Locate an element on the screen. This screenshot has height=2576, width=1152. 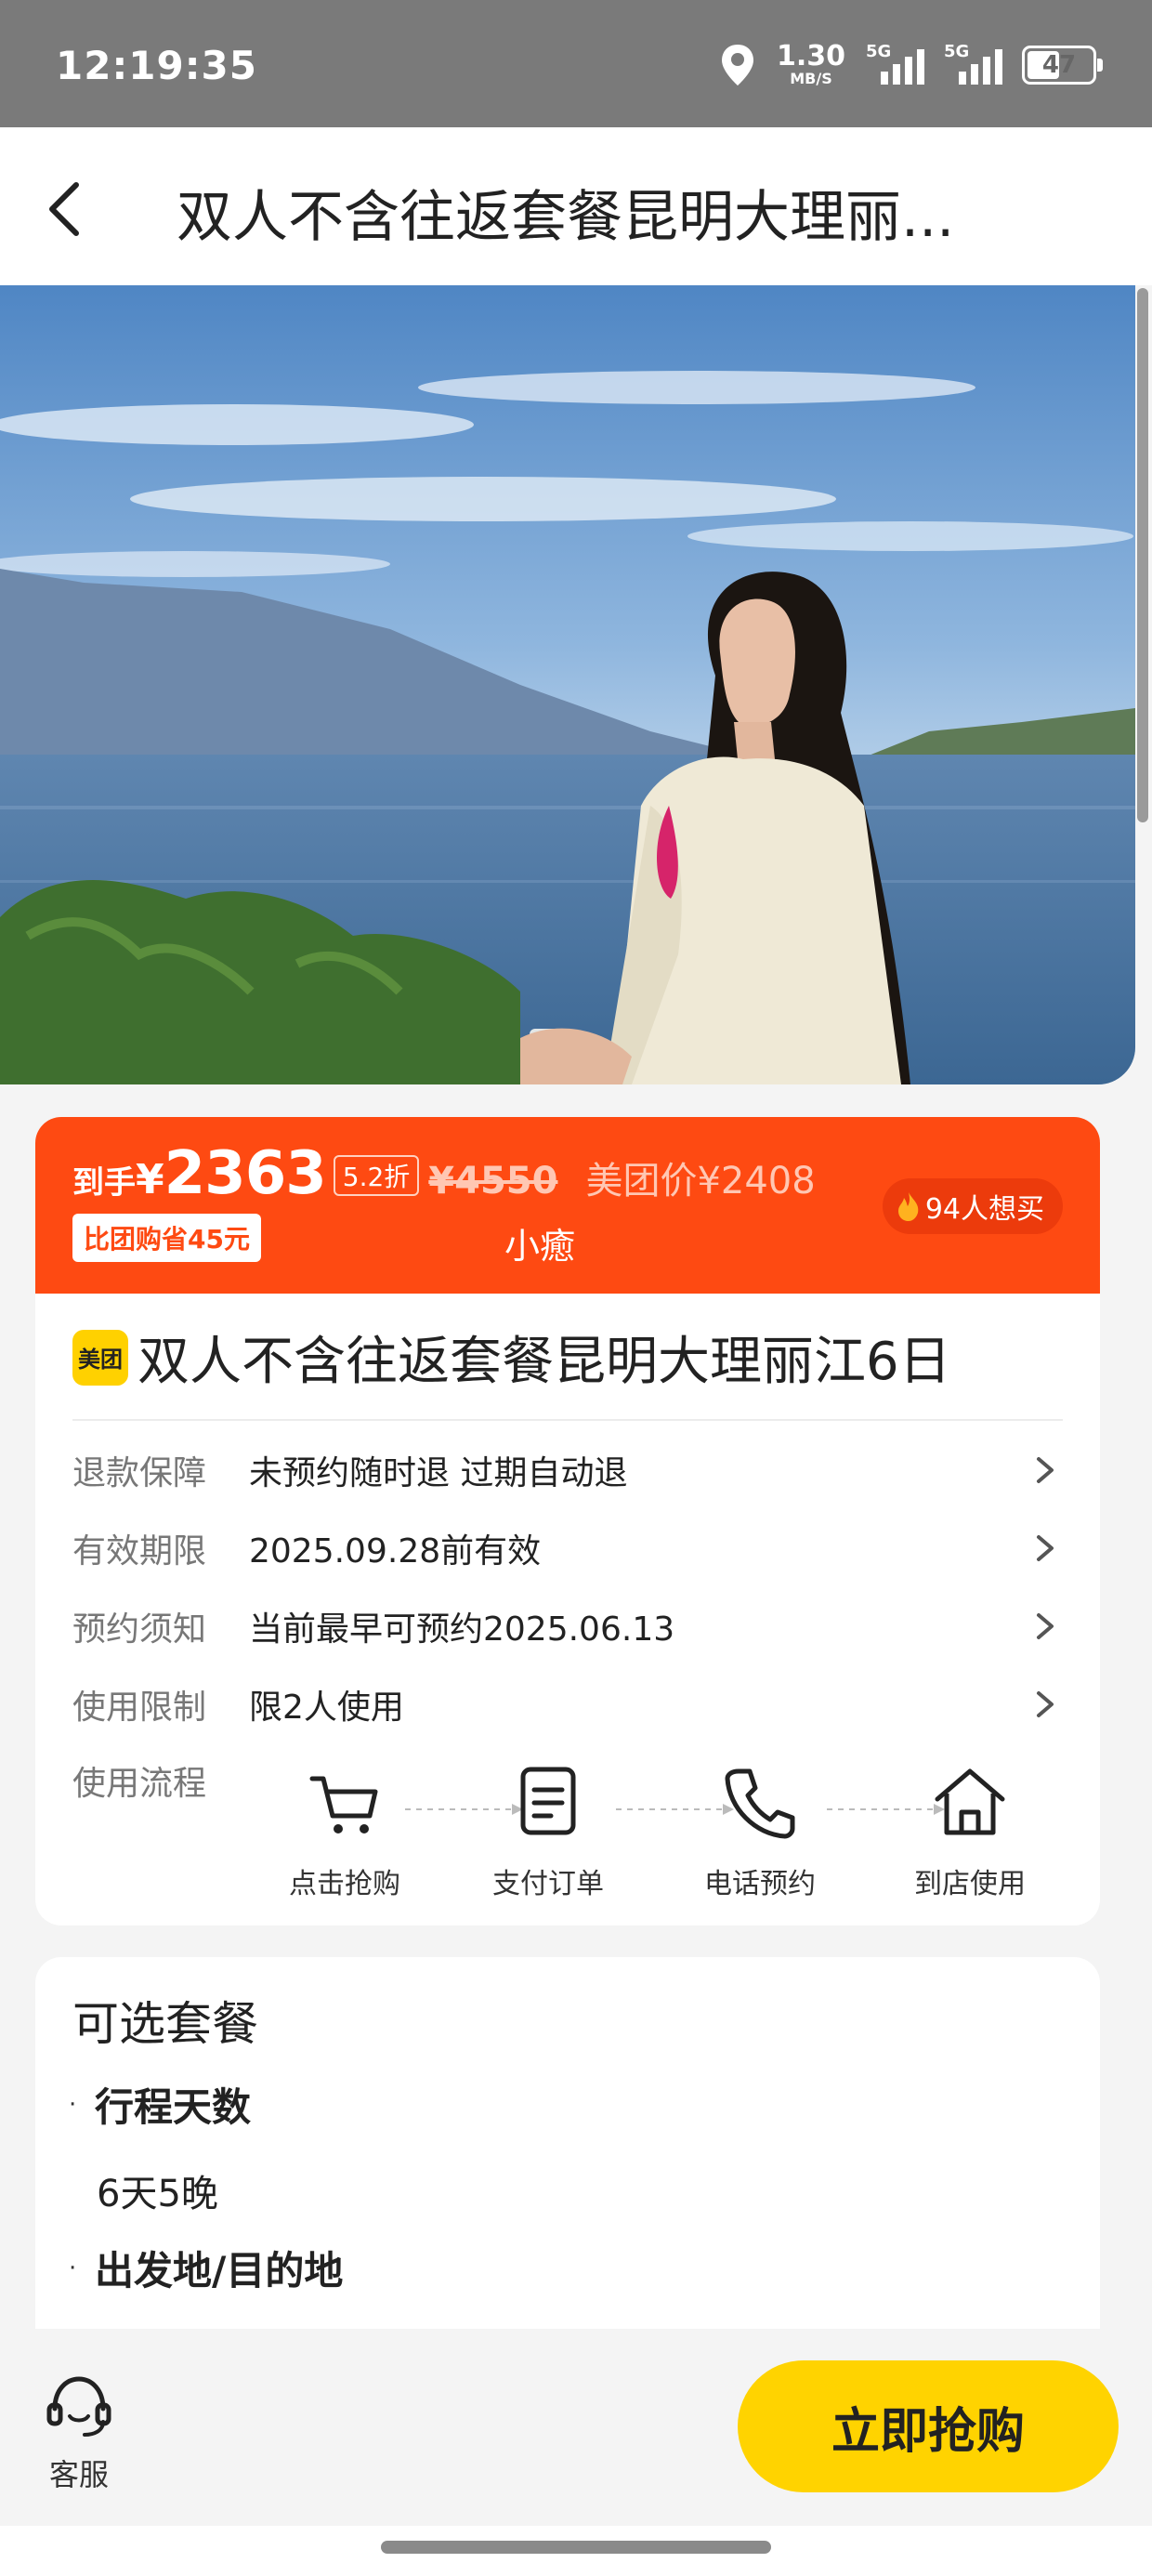
step-pay-order: 支付订单 is located at coordinates (548, 1830).